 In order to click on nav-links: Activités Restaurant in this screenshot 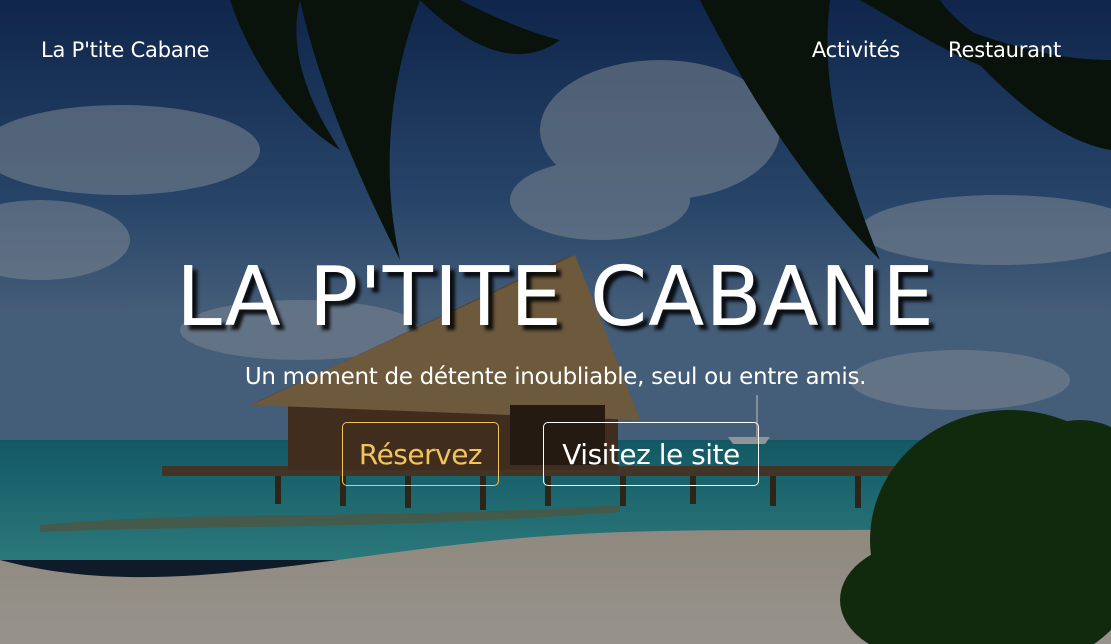, I will do `click(936, 50)`.